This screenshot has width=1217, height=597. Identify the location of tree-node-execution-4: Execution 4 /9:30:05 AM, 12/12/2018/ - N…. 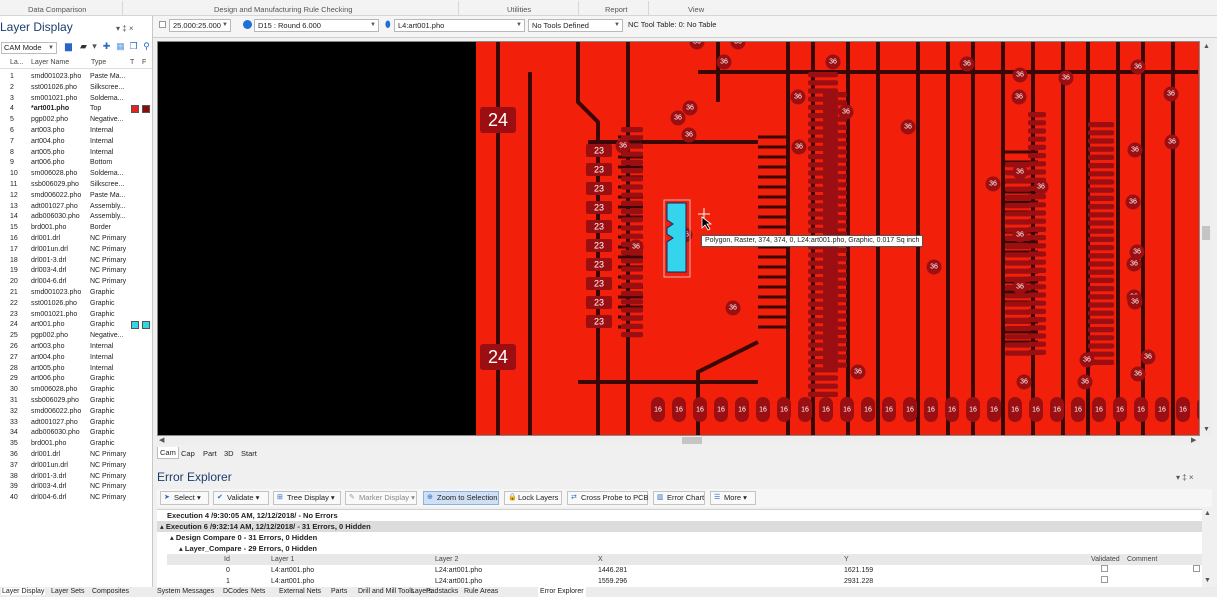
(252, 515).